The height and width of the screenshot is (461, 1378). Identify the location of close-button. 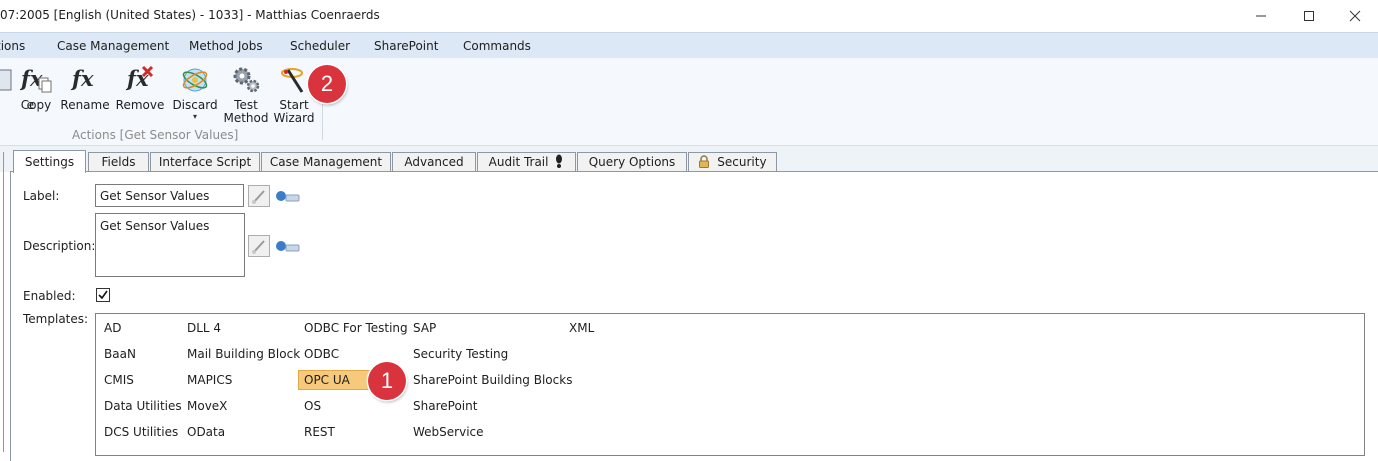
(1355, 15).